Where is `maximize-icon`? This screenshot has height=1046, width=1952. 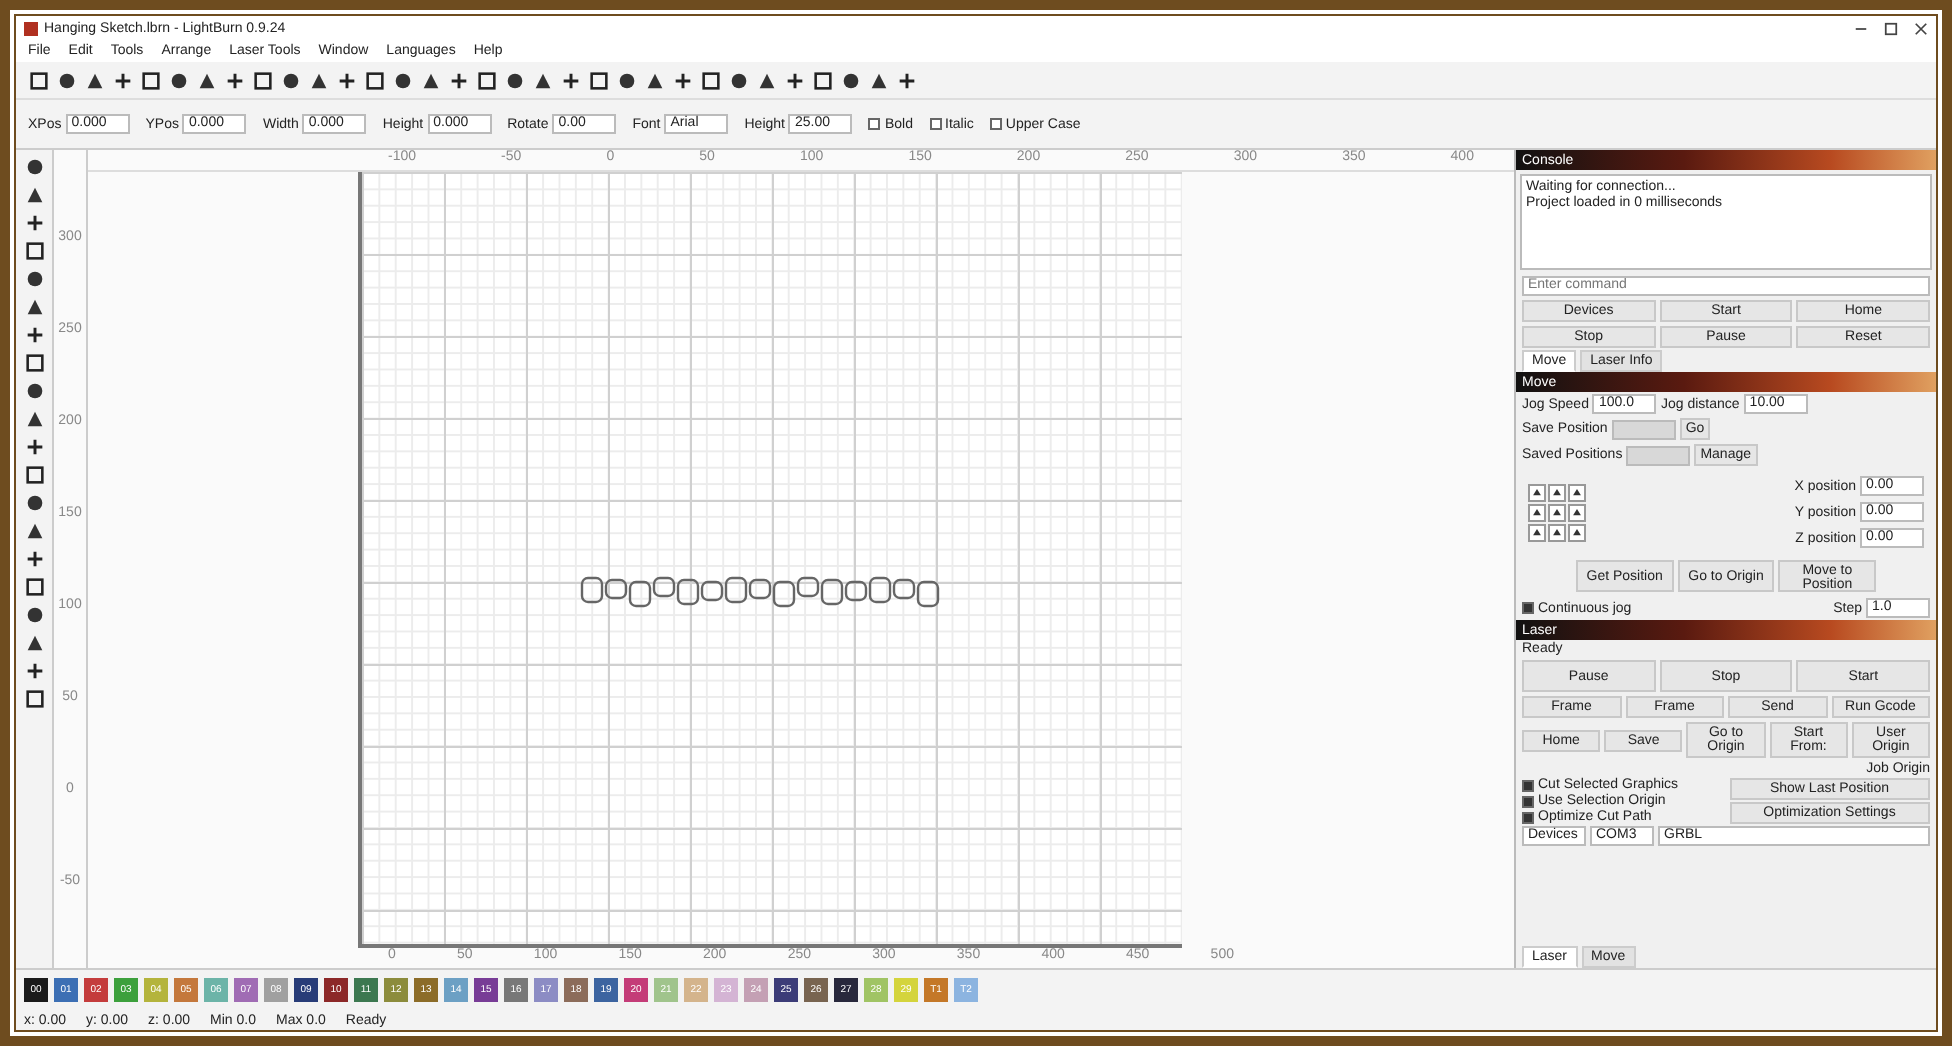
maximize-icon is located at coordinates (1891, 28).